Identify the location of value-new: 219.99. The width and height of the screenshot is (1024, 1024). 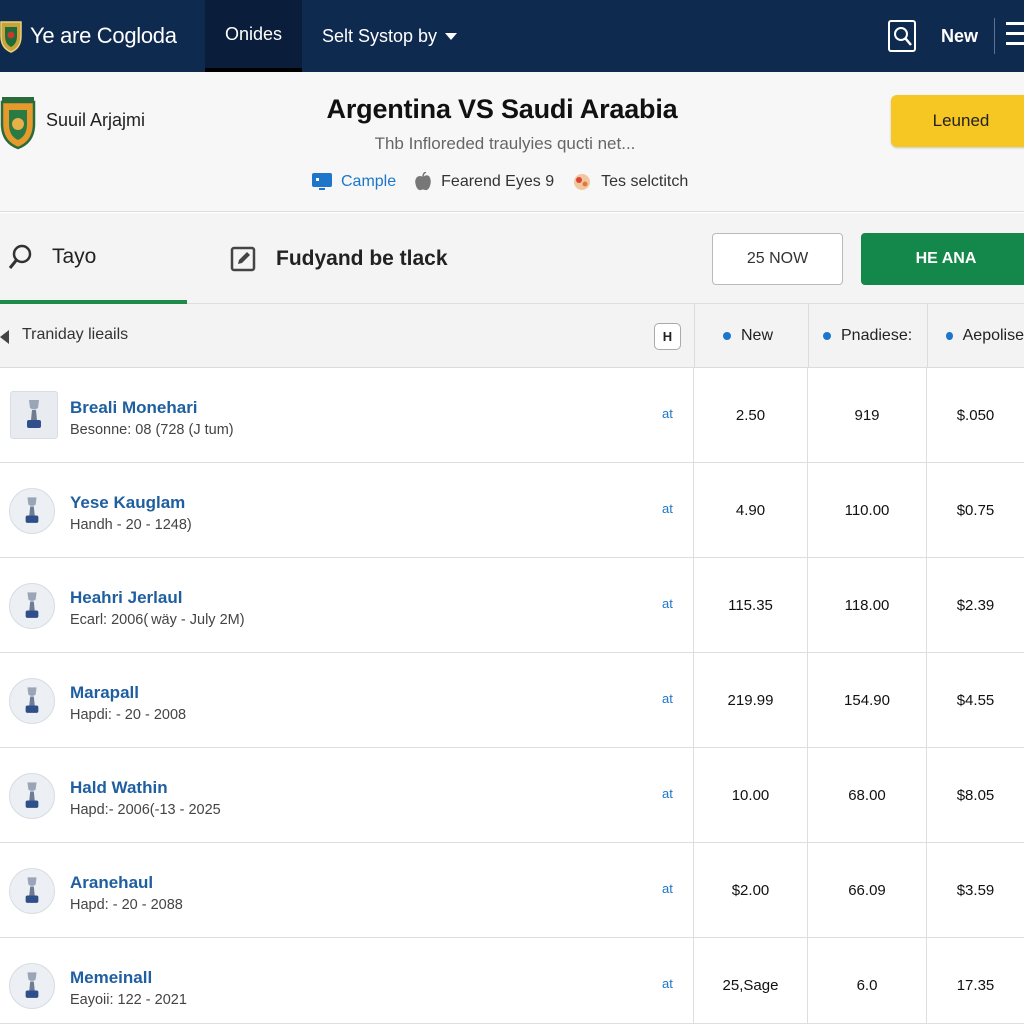
(751, 700).